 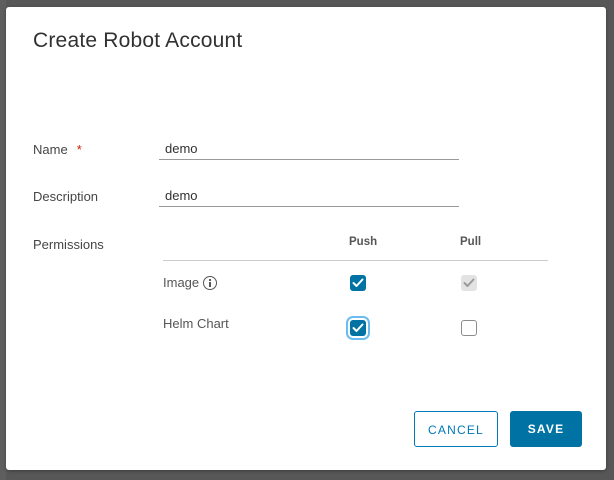 I want to click on dialog-title: Create Robot Account, so click(x=138, y=40).